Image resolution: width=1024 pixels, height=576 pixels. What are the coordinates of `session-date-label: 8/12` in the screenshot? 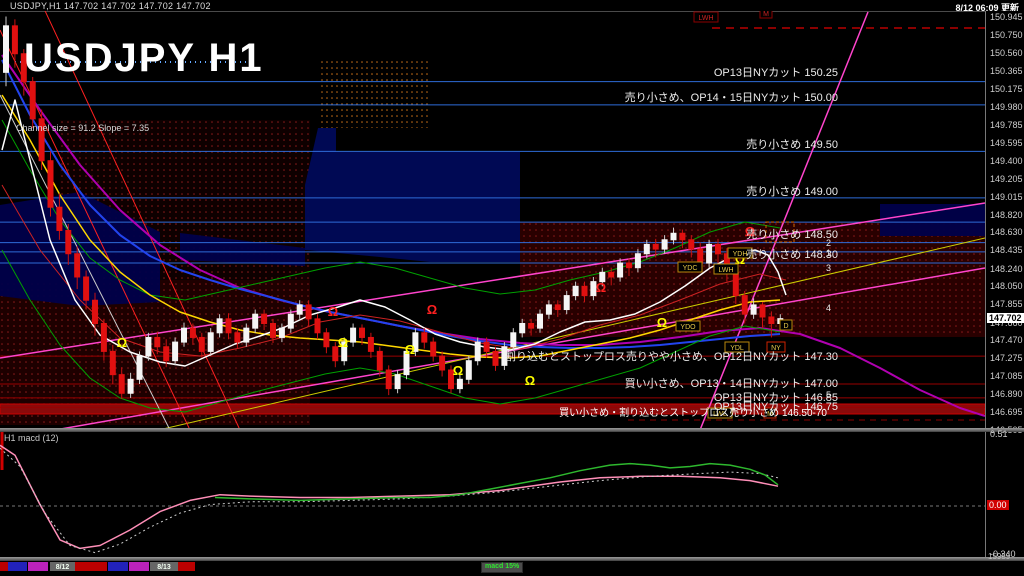 It's located at (62, 567).